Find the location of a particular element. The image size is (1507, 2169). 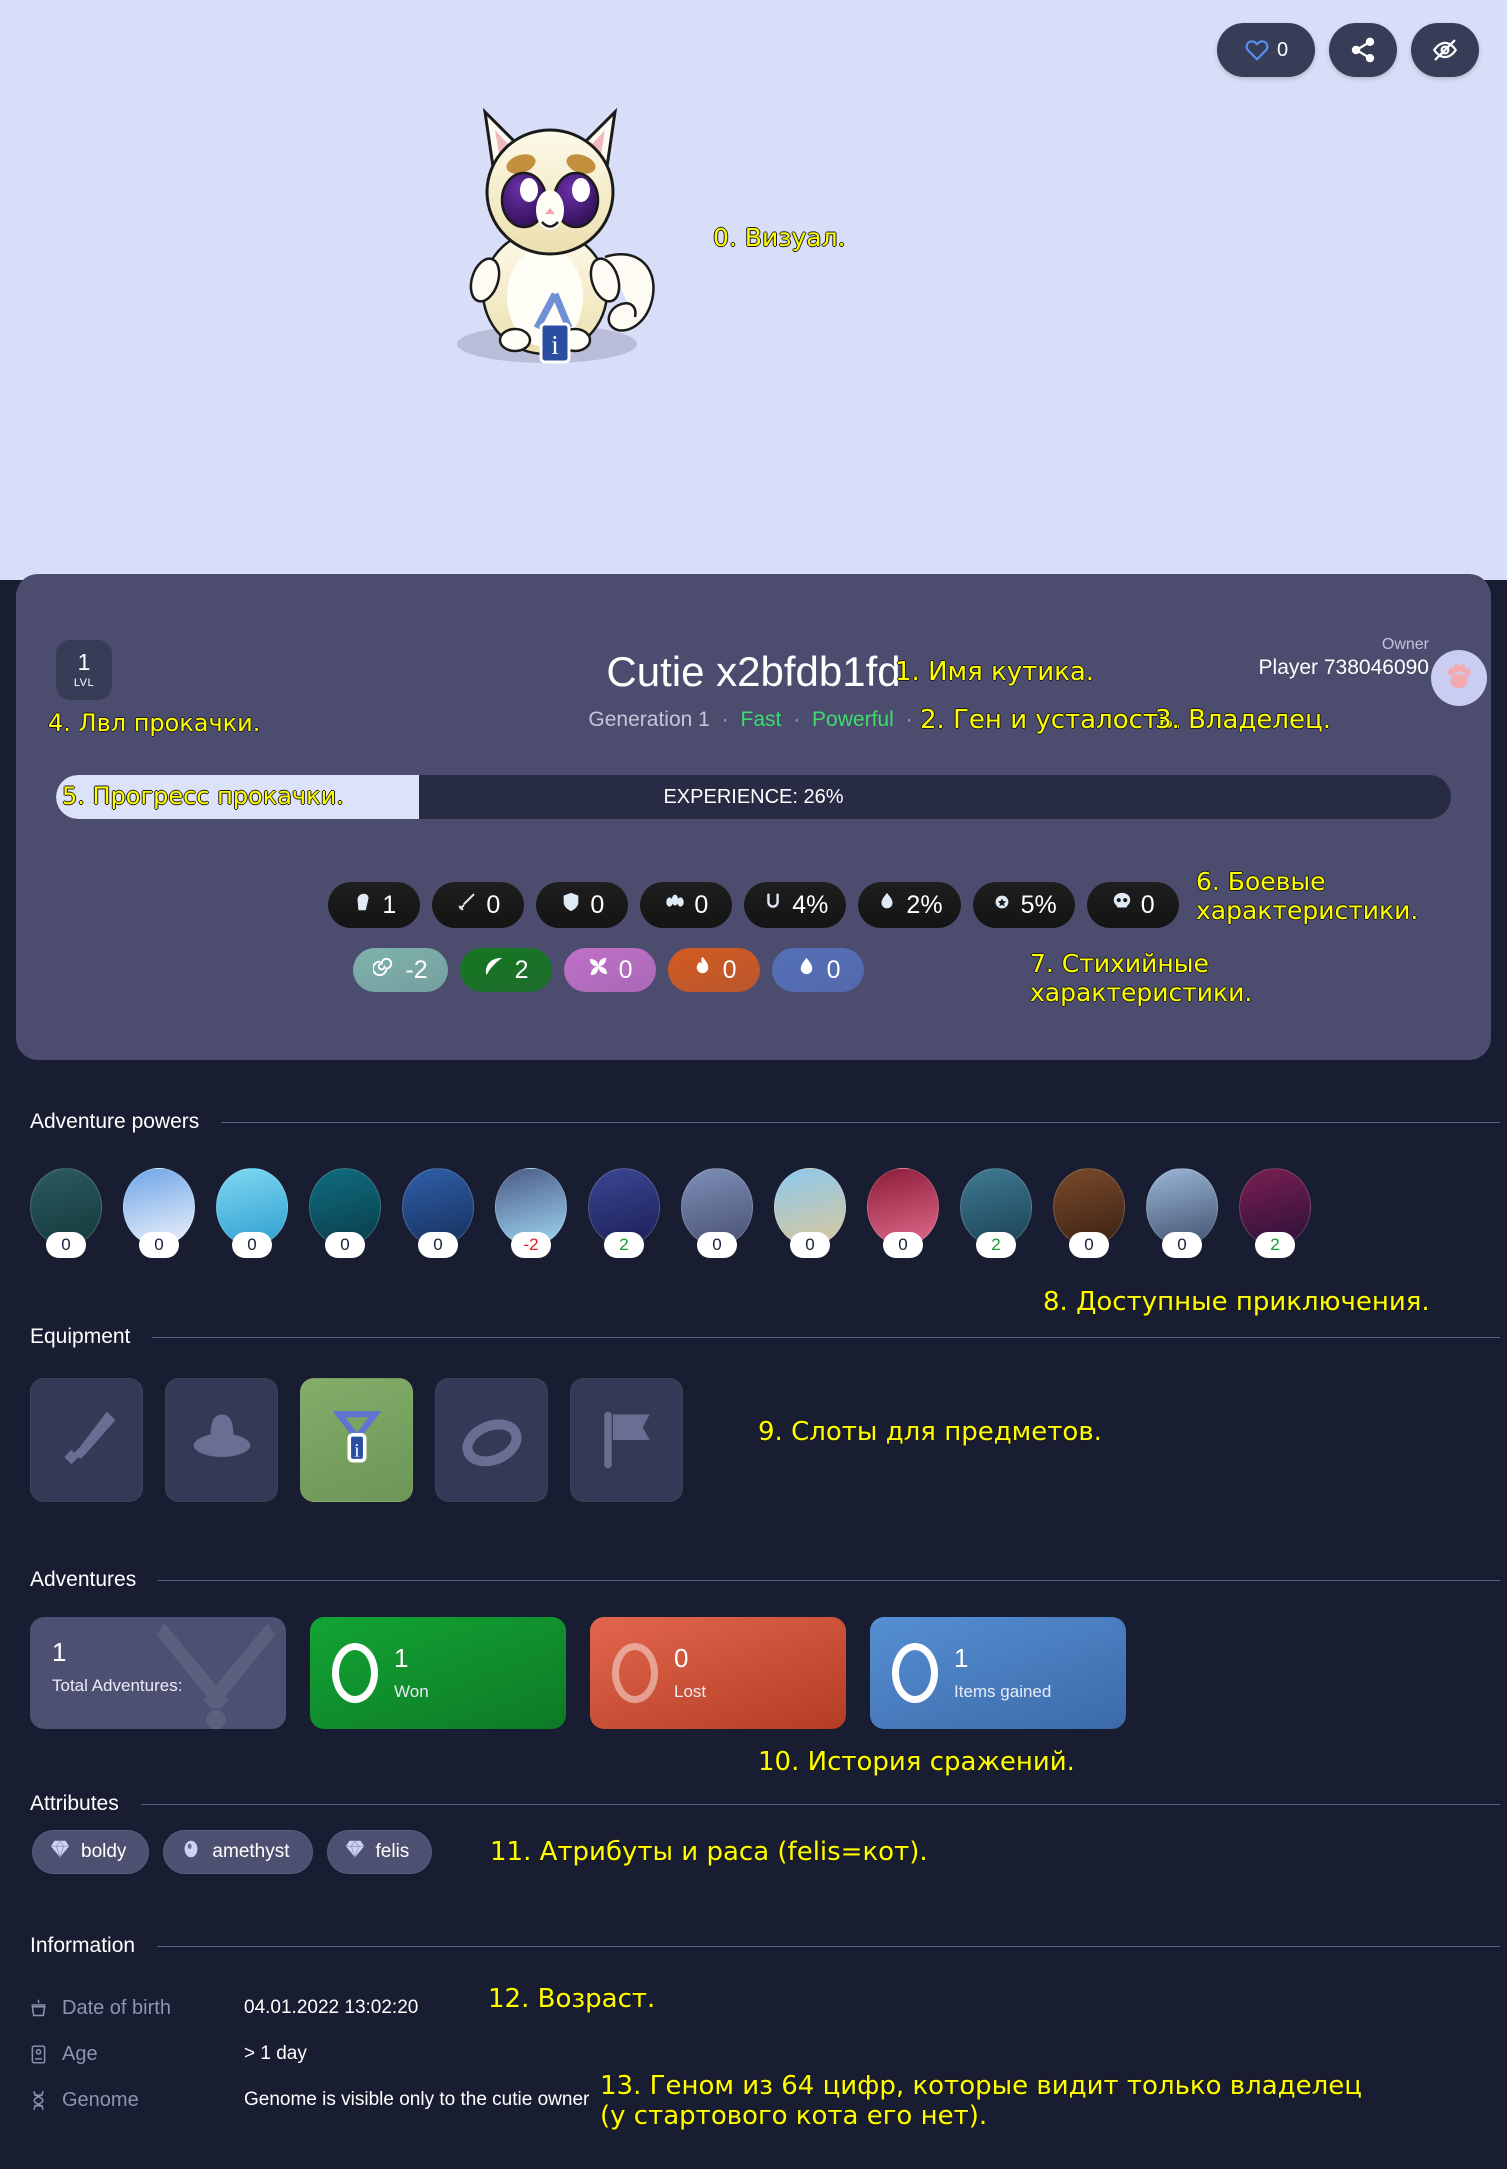

battle-stat-paws: 0 is located at coordinates (686, 905).